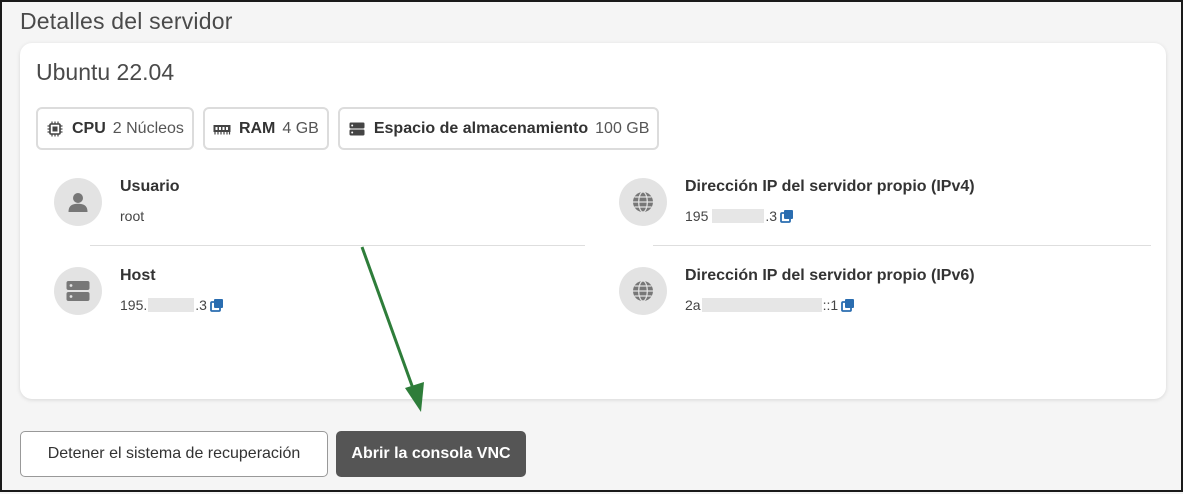 The width and height of the screenshot is (1183, 494). Describe the element at coordinates (105, 72) in the screenshot. I see `os-title: Ubuntu 22.04` at that location.